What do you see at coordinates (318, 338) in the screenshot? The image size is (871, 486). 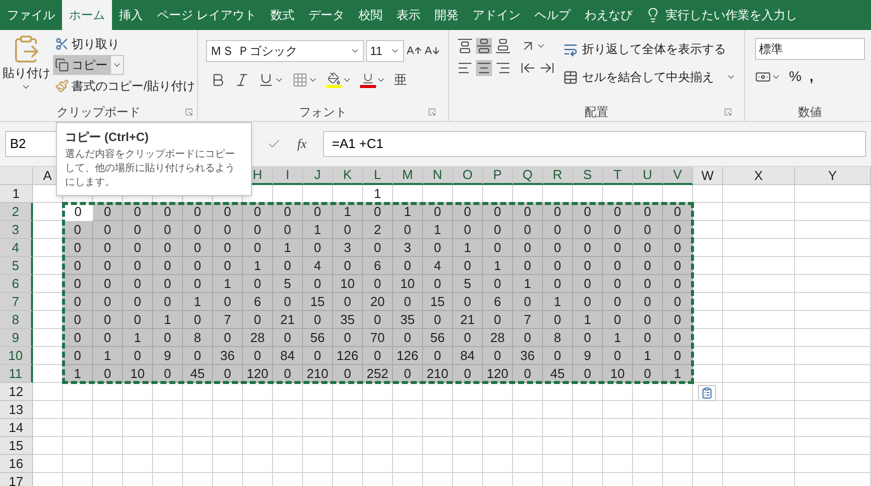 I see `table-cell: 56` at bounding box center [318, 338].